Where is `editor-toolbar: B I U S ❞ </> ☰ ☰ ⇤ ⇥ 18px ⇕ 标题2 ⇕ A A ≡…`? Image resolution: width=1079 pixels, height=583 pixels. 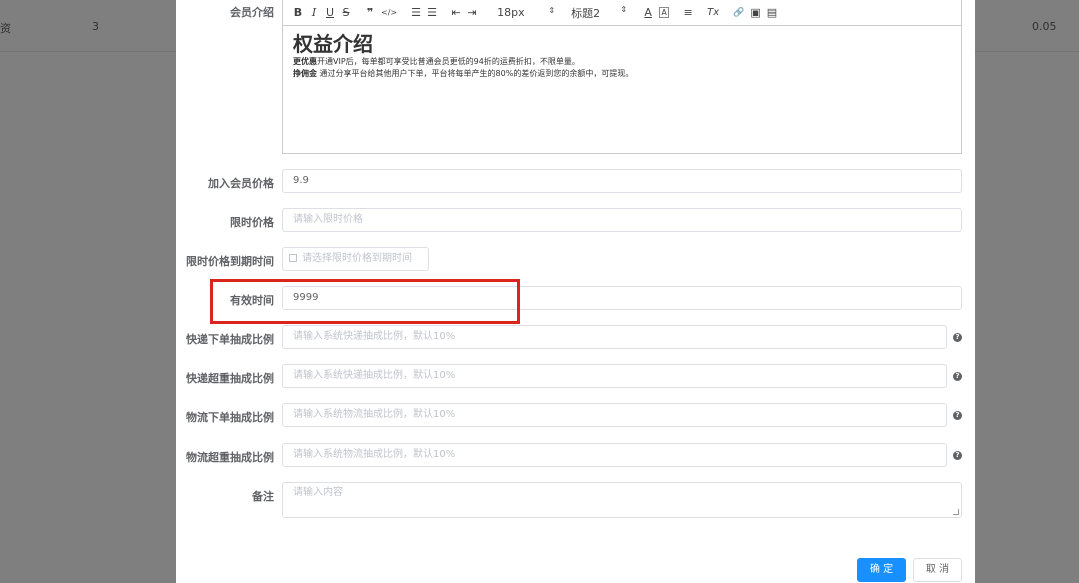 editor-toolbar: B I U S ❞ </> ☰ ☰ ⇤ ⇥ 18px ⇕ 标题2 ⇕ A A ≡… is located at coordinates (622, 13).